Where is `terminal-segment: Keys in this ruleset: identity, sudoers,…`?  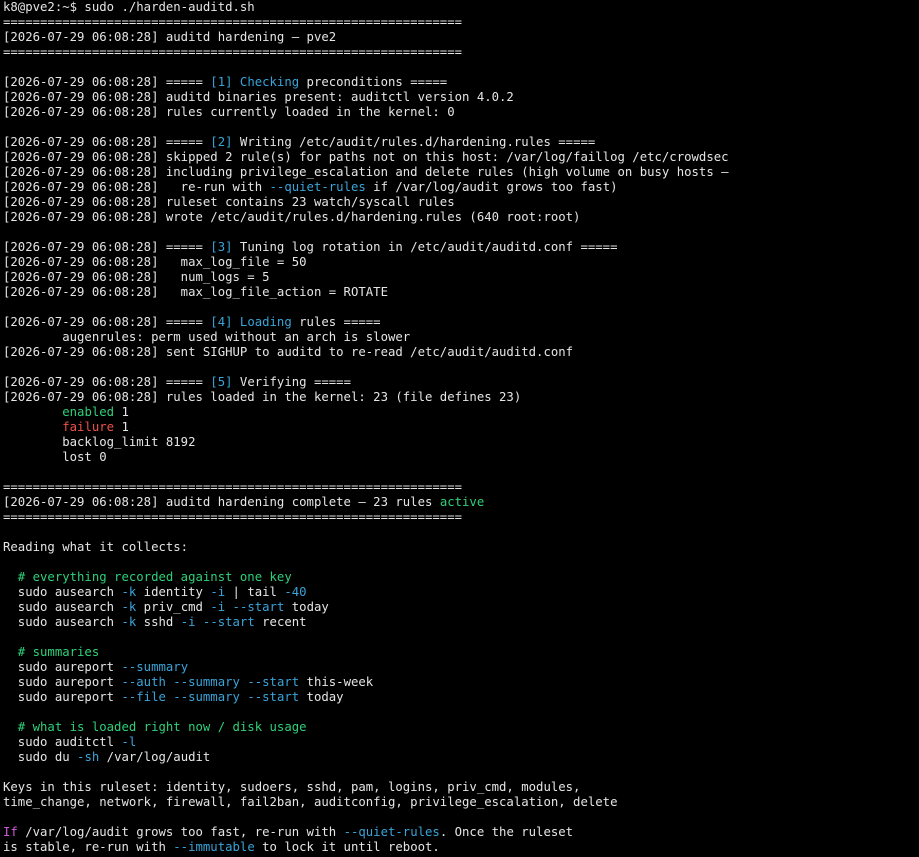
terminal-segment: Keys in this ruleset: identity, sudoers,… is located at coordinates (292, 787).